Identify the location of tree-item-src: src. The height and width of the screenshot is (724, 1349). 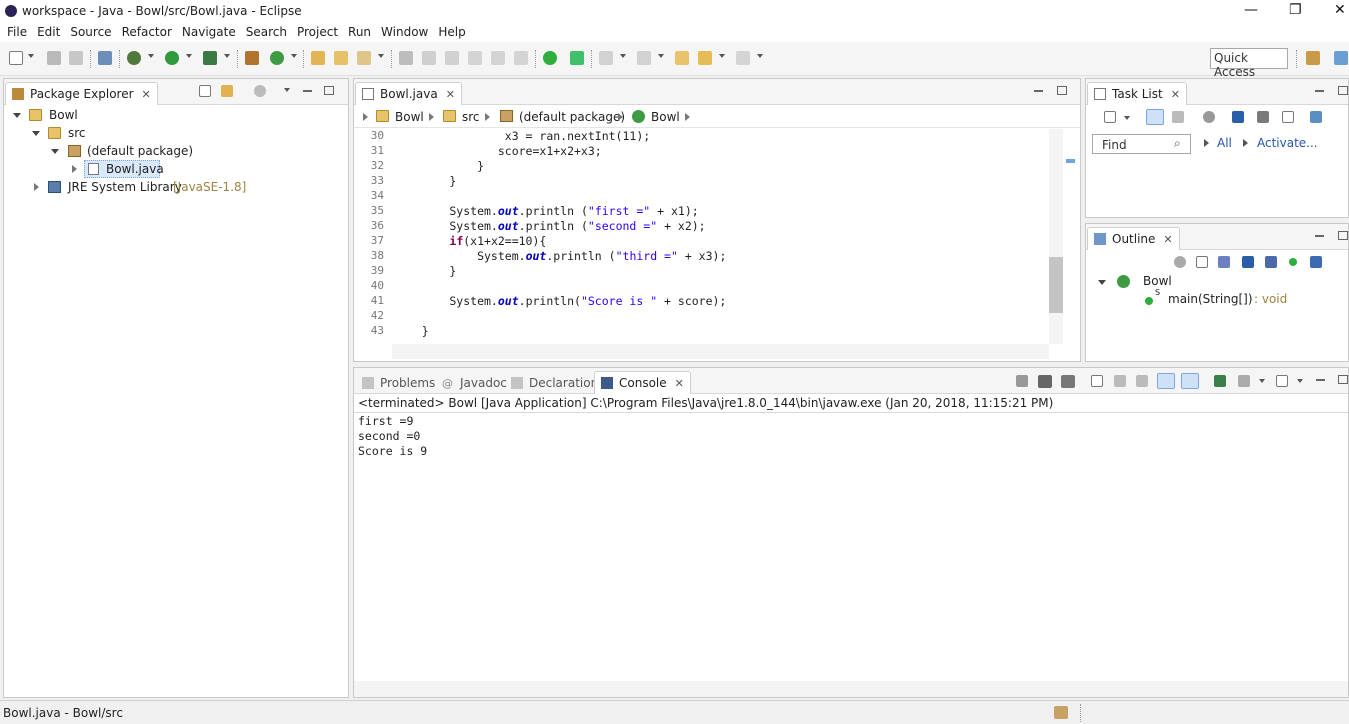
(174, 133).